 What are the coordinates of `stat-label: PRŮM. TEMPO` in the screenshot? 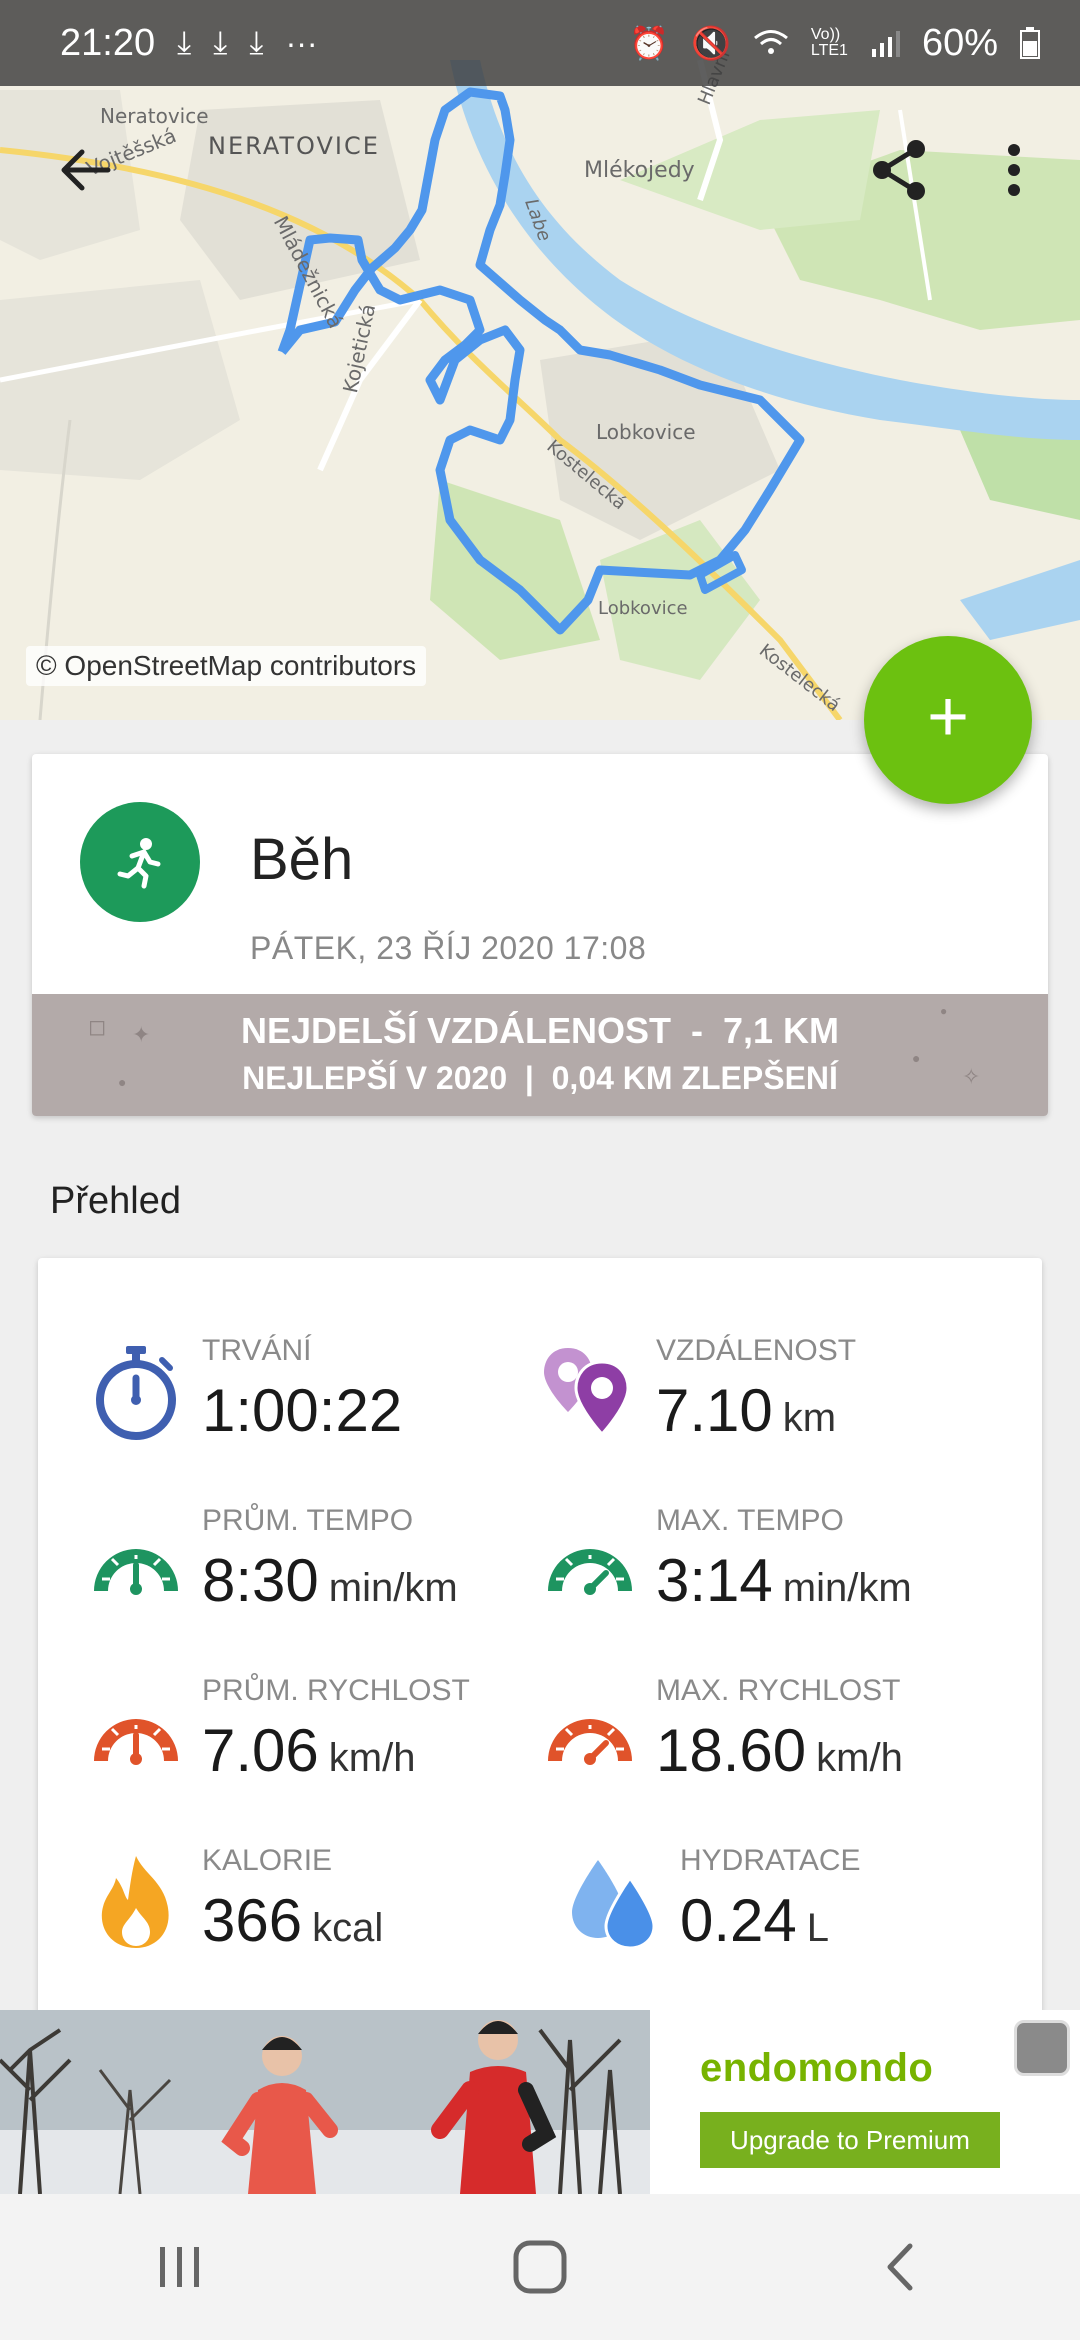 It's located at (308, 1520).